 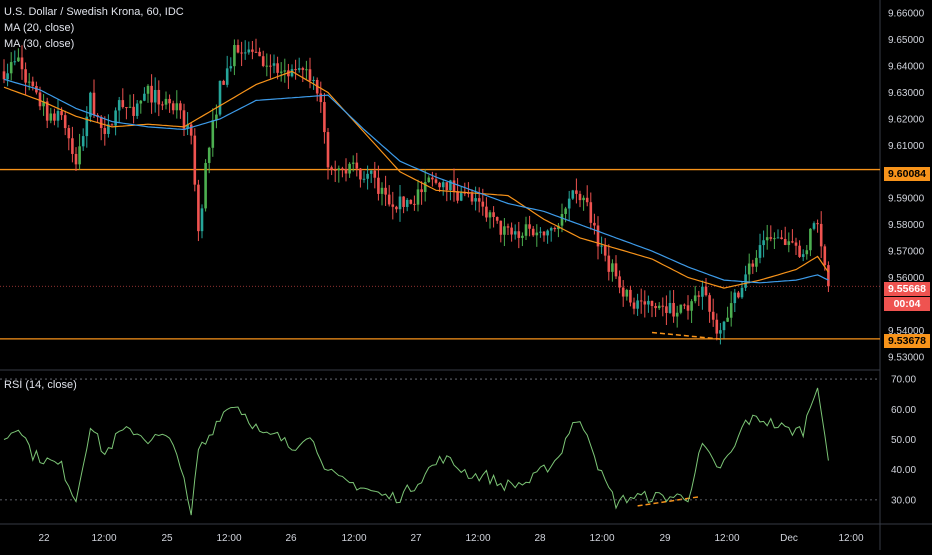 What do you see at coordinates (906, 14) in the screenshot?
I see `price-tick-label: 9.66000` at bounding box center [906, 14].